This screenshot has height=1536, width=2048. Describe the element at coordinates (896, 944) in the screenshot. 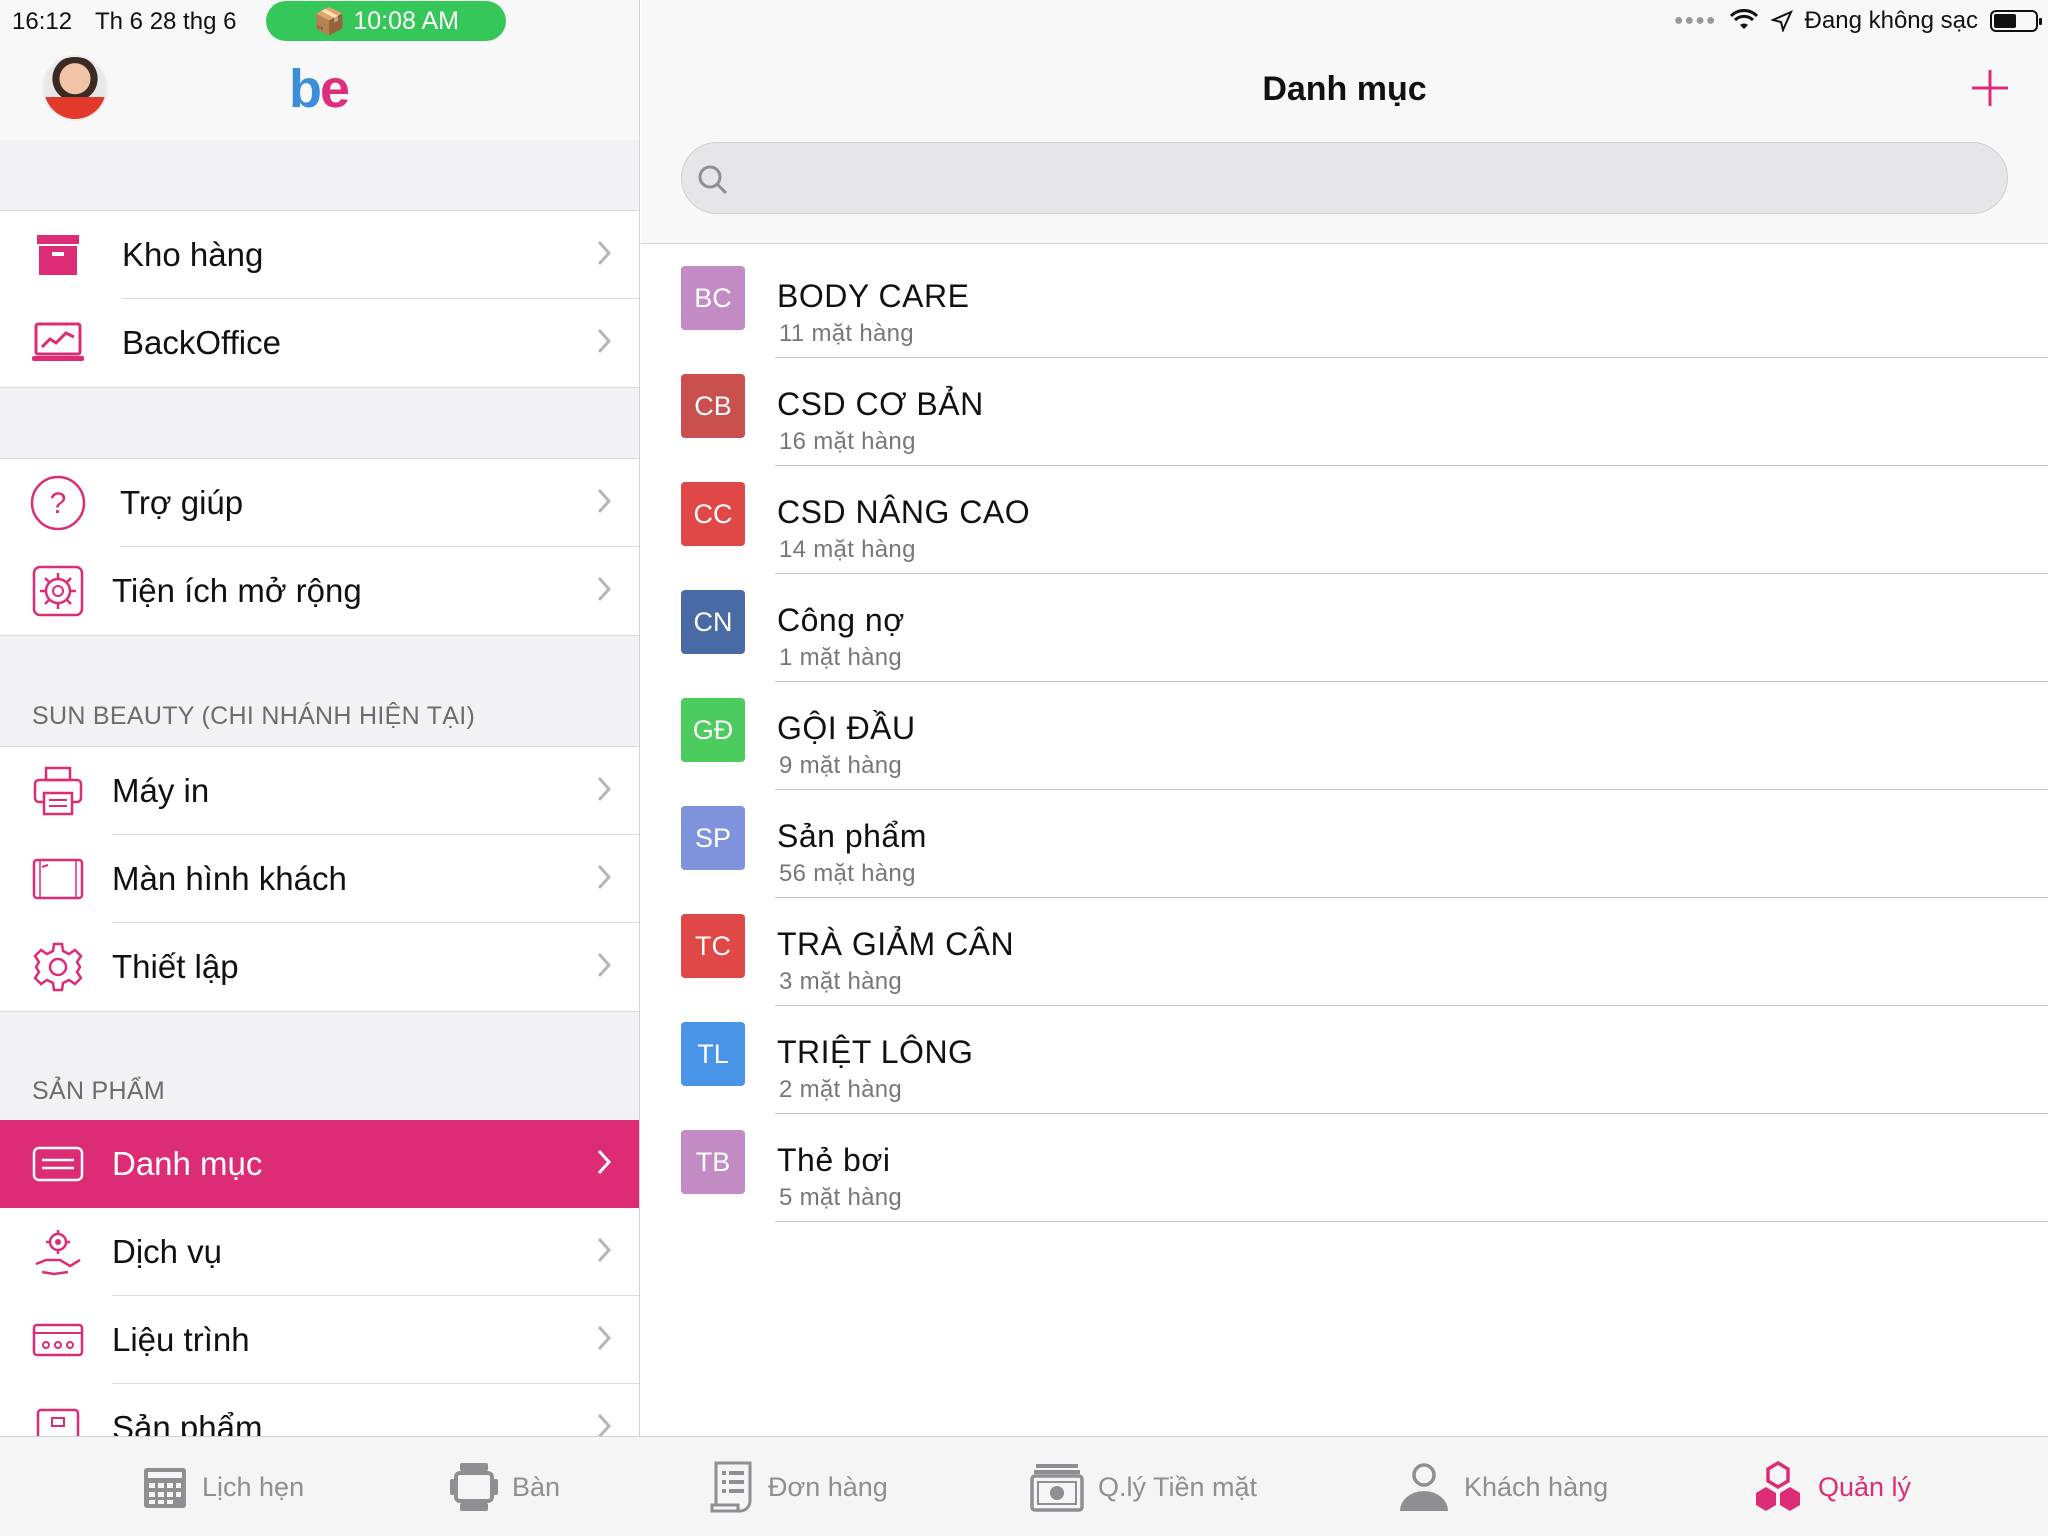

I see `category-name: TRÀ GIẢM CÂN` at that location.